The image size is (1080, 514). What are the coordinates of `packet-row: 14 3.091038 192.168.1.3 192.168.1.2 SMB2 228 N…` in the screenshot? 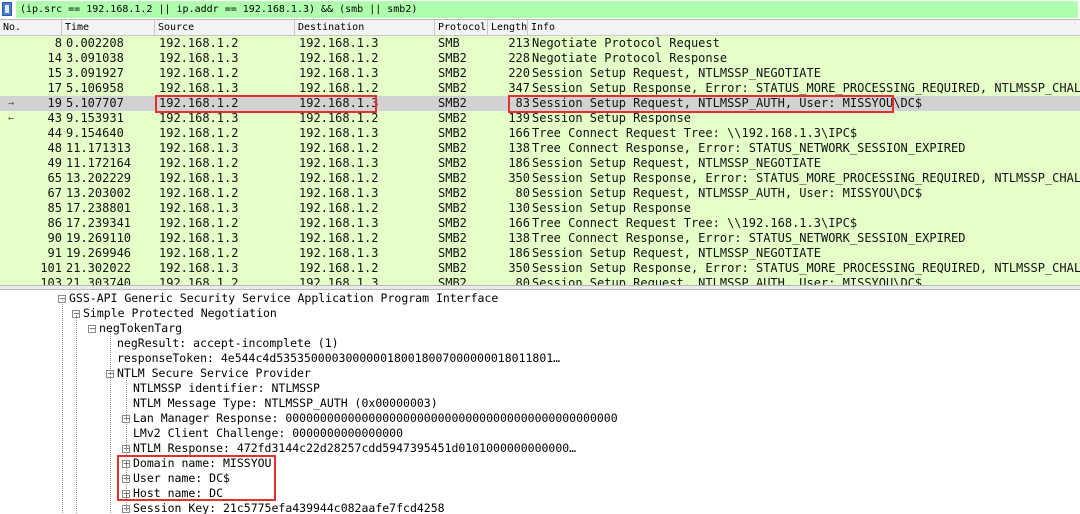 It's located at (540, 58).